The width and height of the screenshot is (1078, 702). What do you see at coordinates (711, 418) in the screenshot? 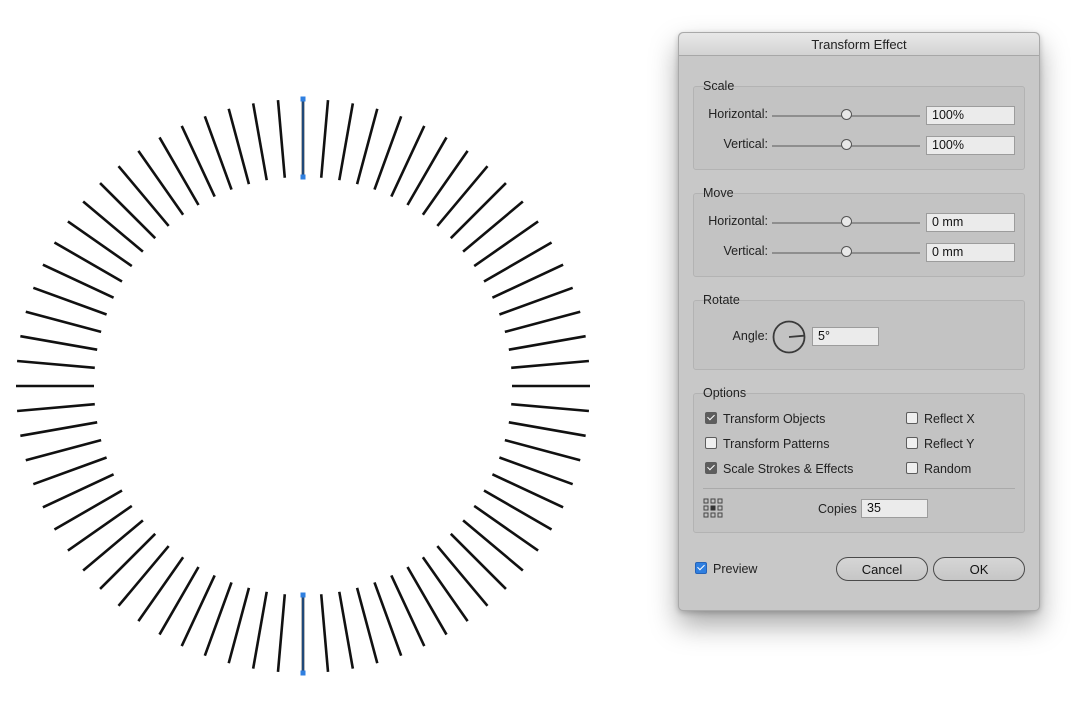
I see `transform-objects-check-icon` at bounding box center [711, 418].